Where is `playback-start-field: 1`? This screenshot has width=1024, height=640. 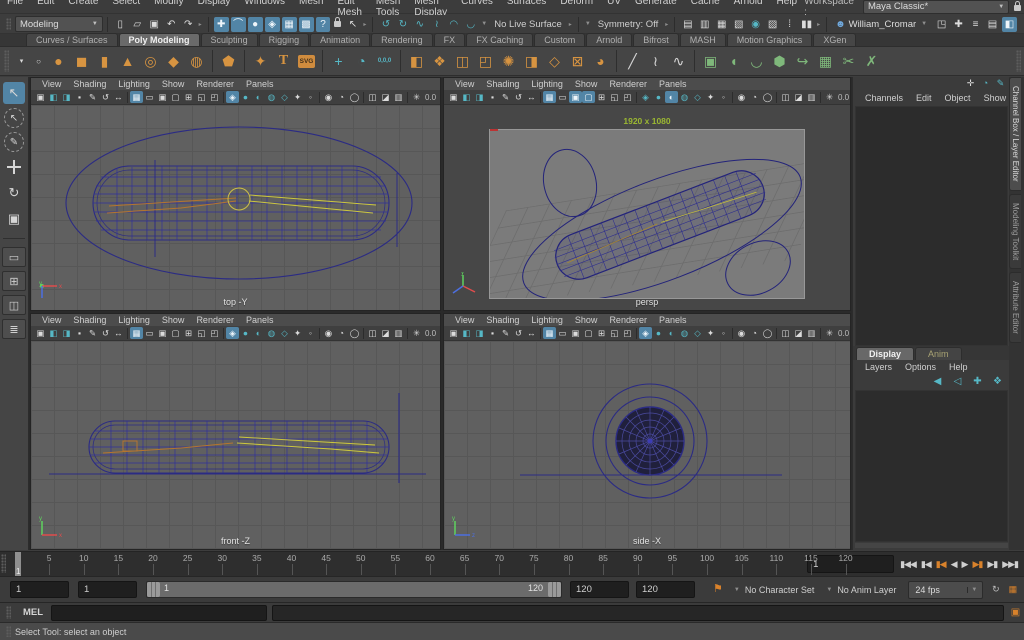 playback-start-field: 1 is located at coordinates (107, 589).